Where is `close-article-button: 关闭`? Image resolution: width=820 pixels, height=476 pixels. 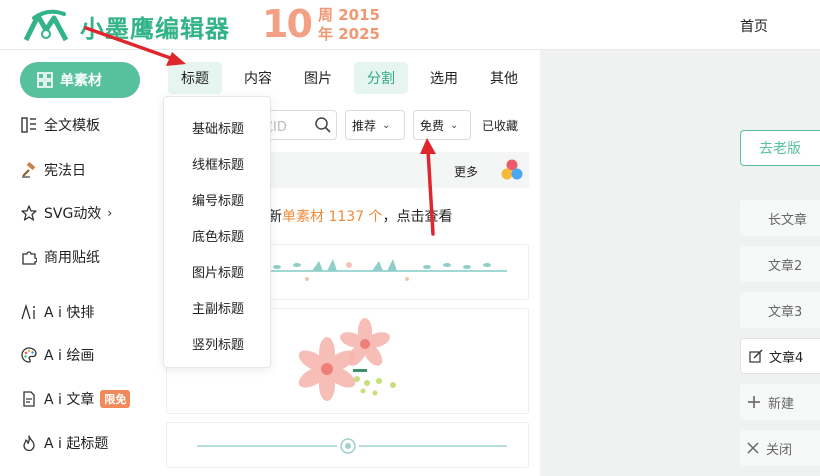
close-article-button: 关闭 is located at coordinates (780, 448).